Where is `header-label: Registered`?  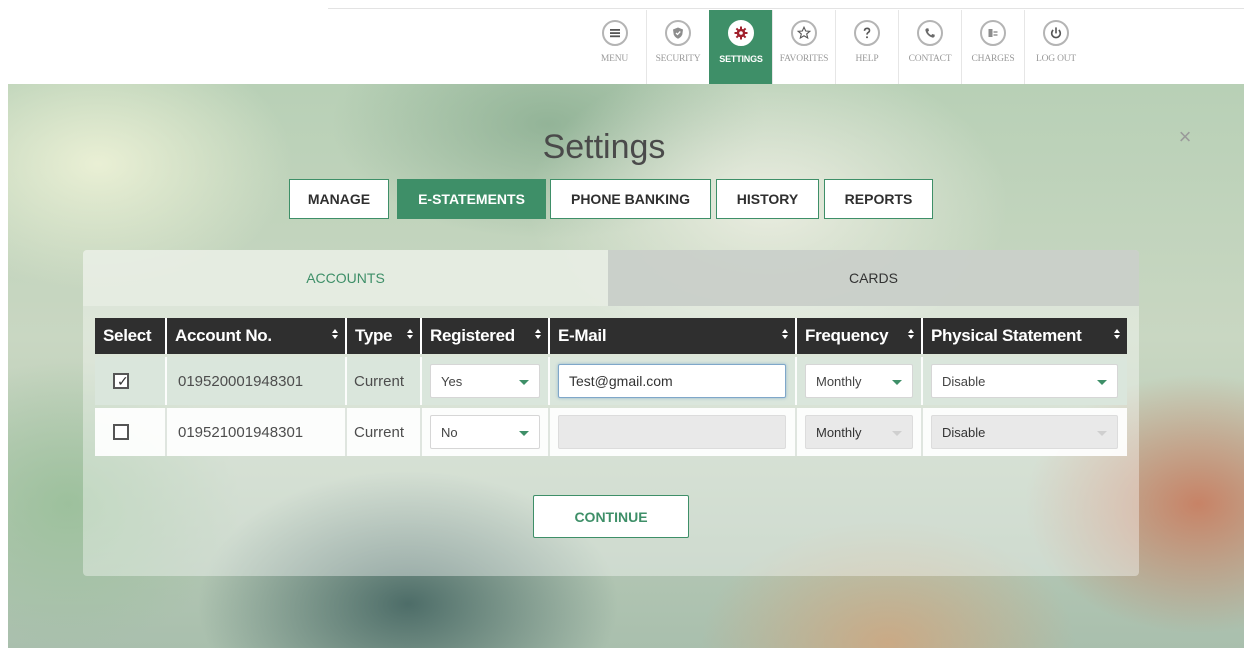
header-label: Registered is located at coordinates (472, 335).